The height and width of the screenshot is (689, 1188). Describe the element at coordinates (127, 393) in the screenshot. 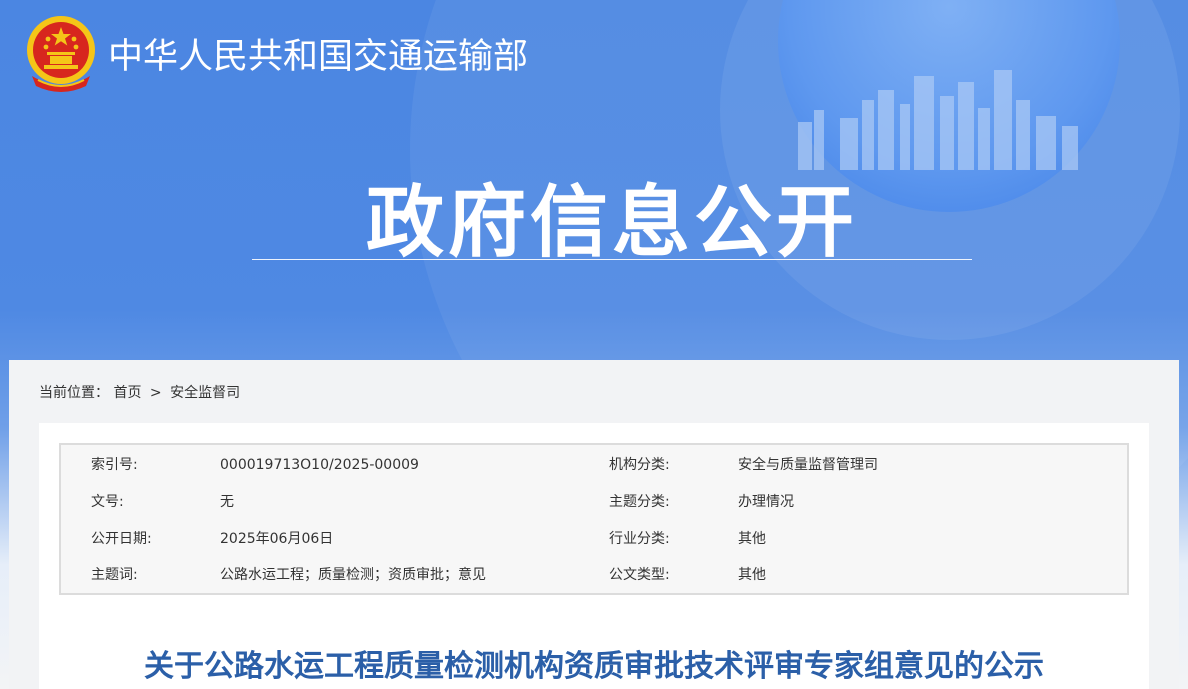

I see `breadcrumb-home-link: 首页` at that location.